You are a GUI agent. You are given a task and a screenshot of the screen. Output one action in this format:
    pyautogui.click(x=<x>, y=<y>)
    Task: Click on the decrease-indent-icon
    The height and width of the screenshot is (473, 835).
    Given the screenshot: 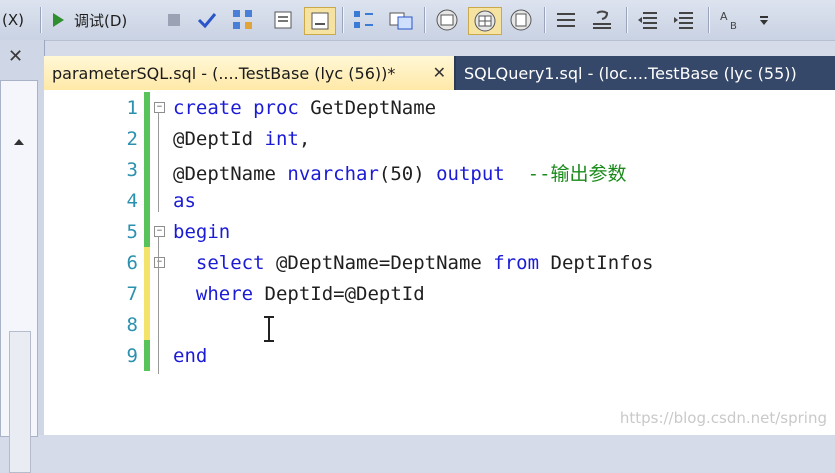 What is the action you would take?
    pyautogui.click(x=648, y=20)
    